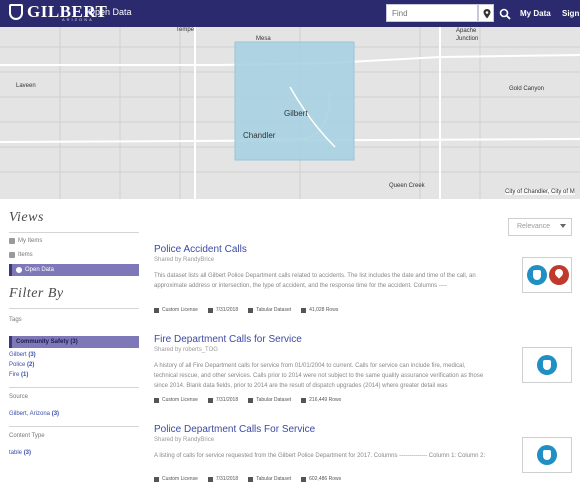 This screenshot has width=580, height=501. What do you see at coordinates (74, 255) in the screenshot?
I see `sidebar-item-items: Items` at bounding box center [74, 255].